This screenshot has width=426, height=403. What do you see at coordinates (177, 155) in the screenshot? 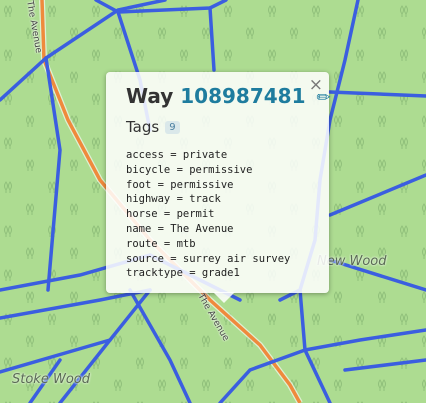
I see `tag-item: access = private` at bounding box center [177, 155].